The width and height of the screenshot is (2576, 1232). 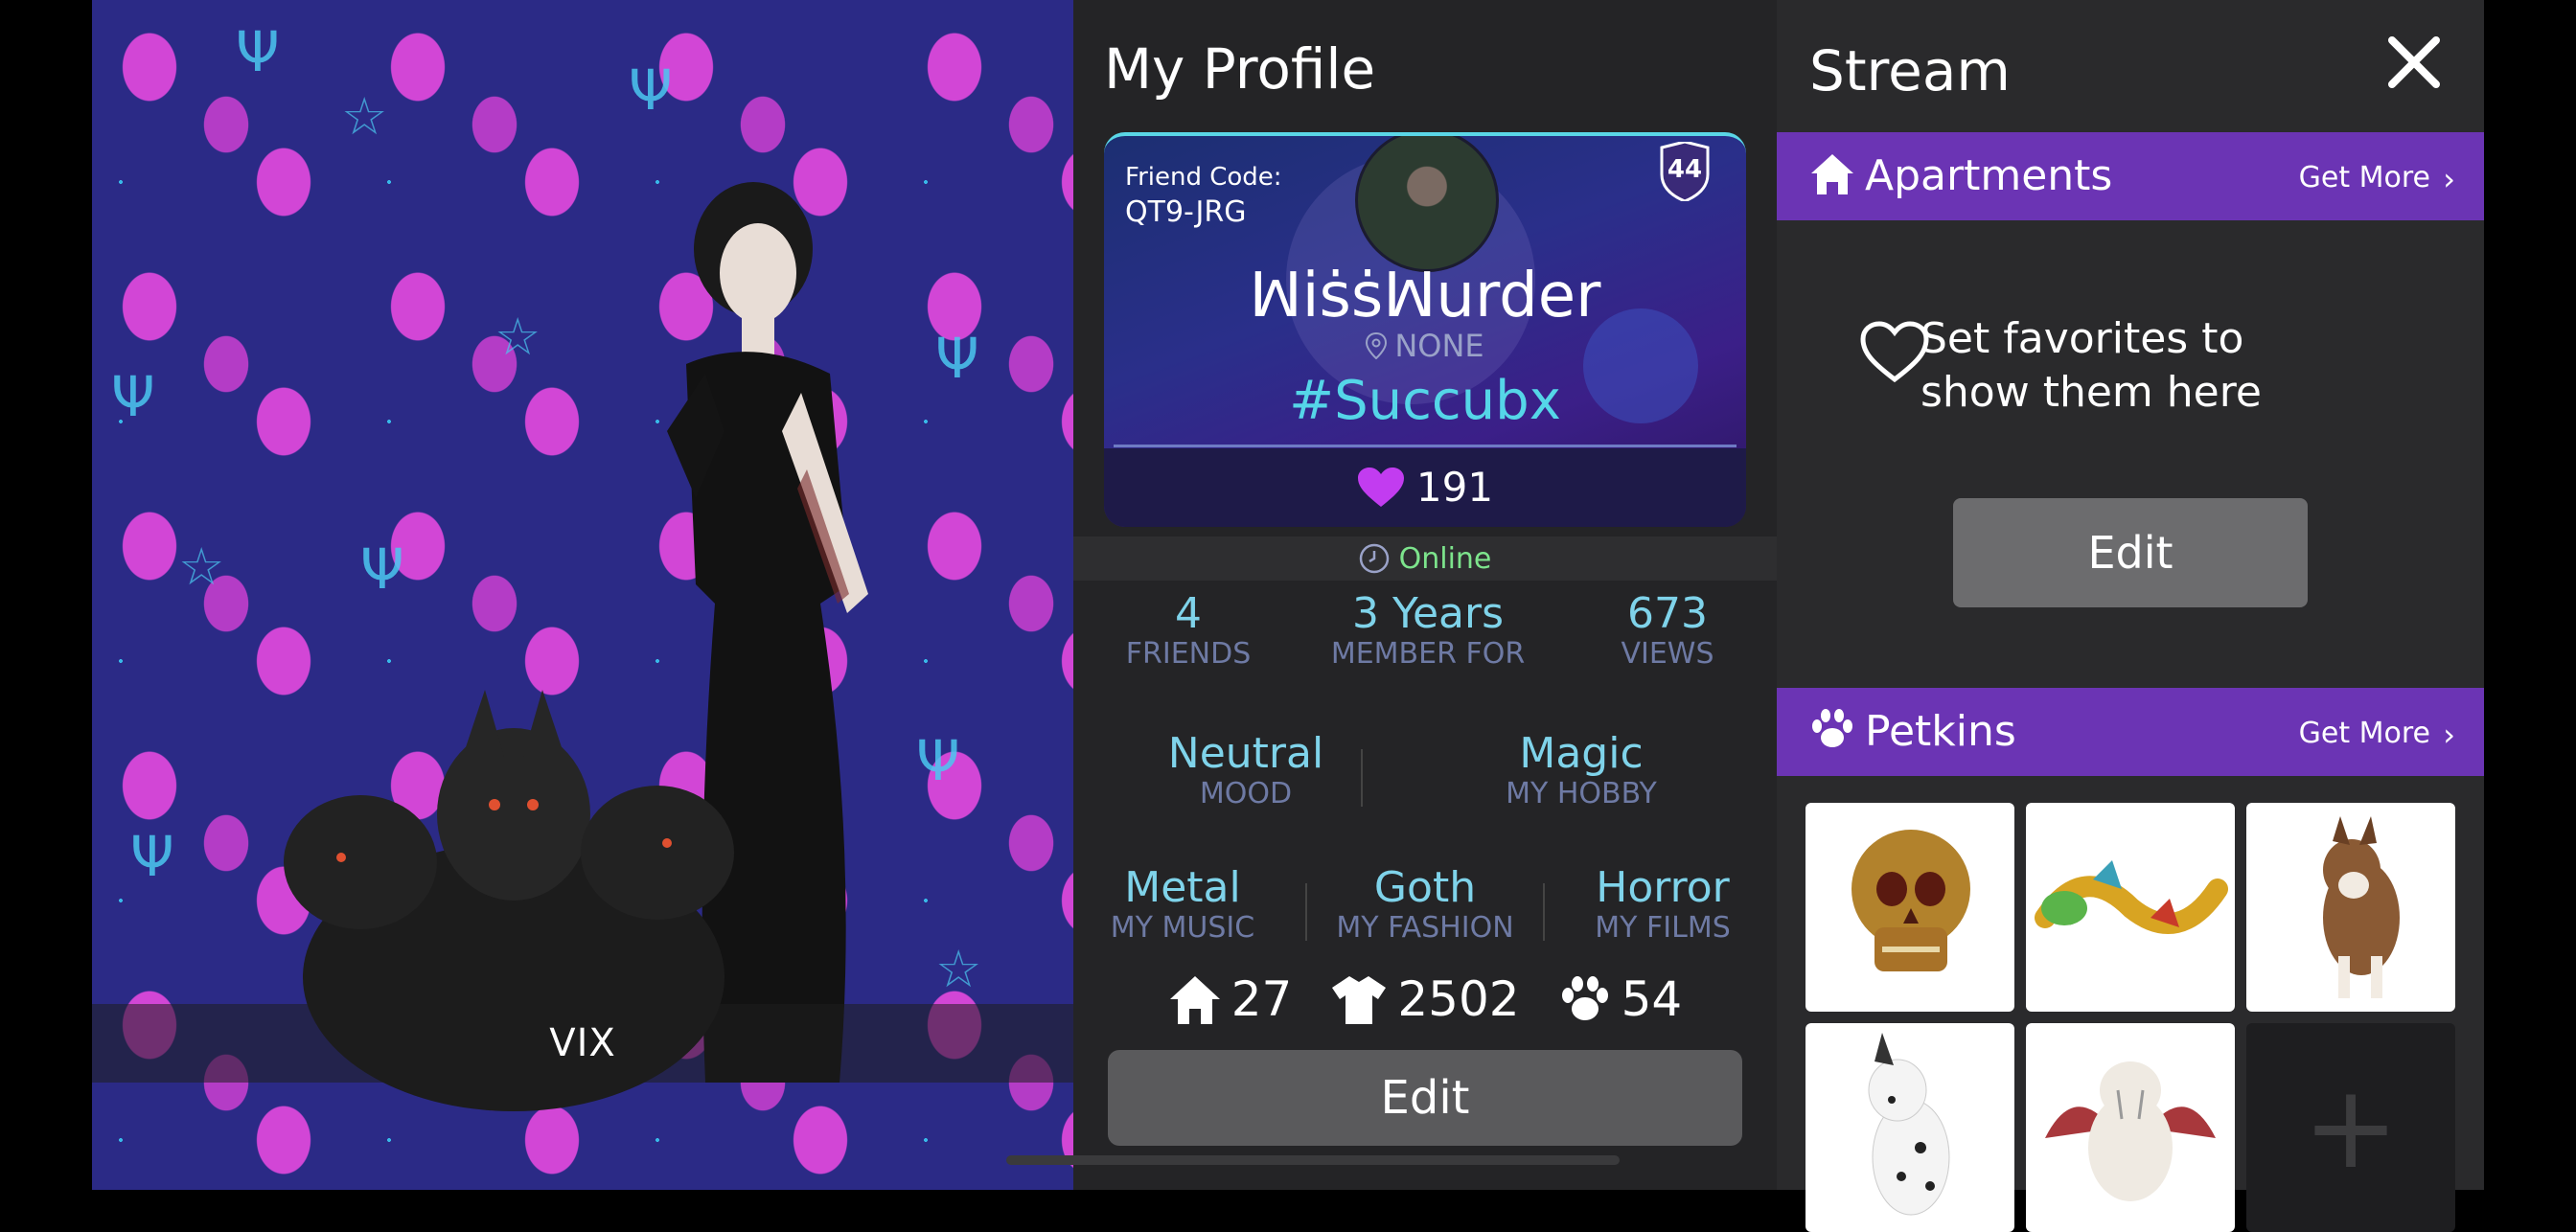 I want to click on location-pin-icon, so click(x=1377, y=345).